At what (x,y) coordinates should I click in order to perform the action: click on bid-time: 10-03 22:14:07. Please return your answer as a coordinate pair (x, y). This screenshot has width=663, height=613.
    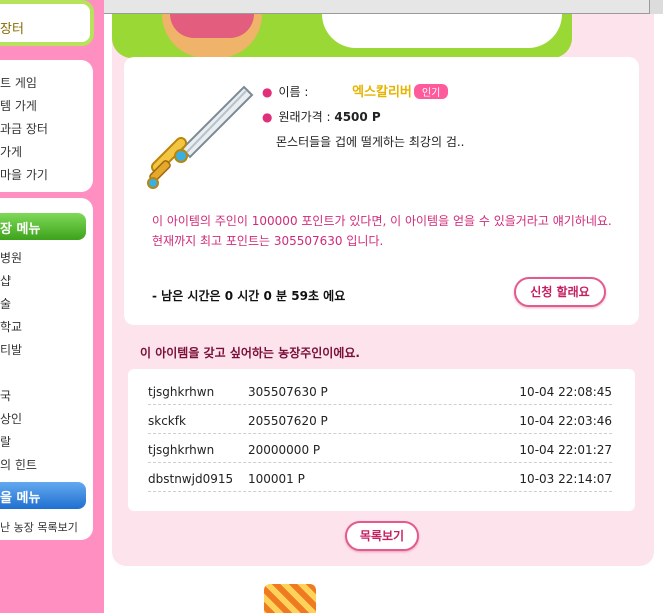
    Looking at the image, I should click on (565, 479).